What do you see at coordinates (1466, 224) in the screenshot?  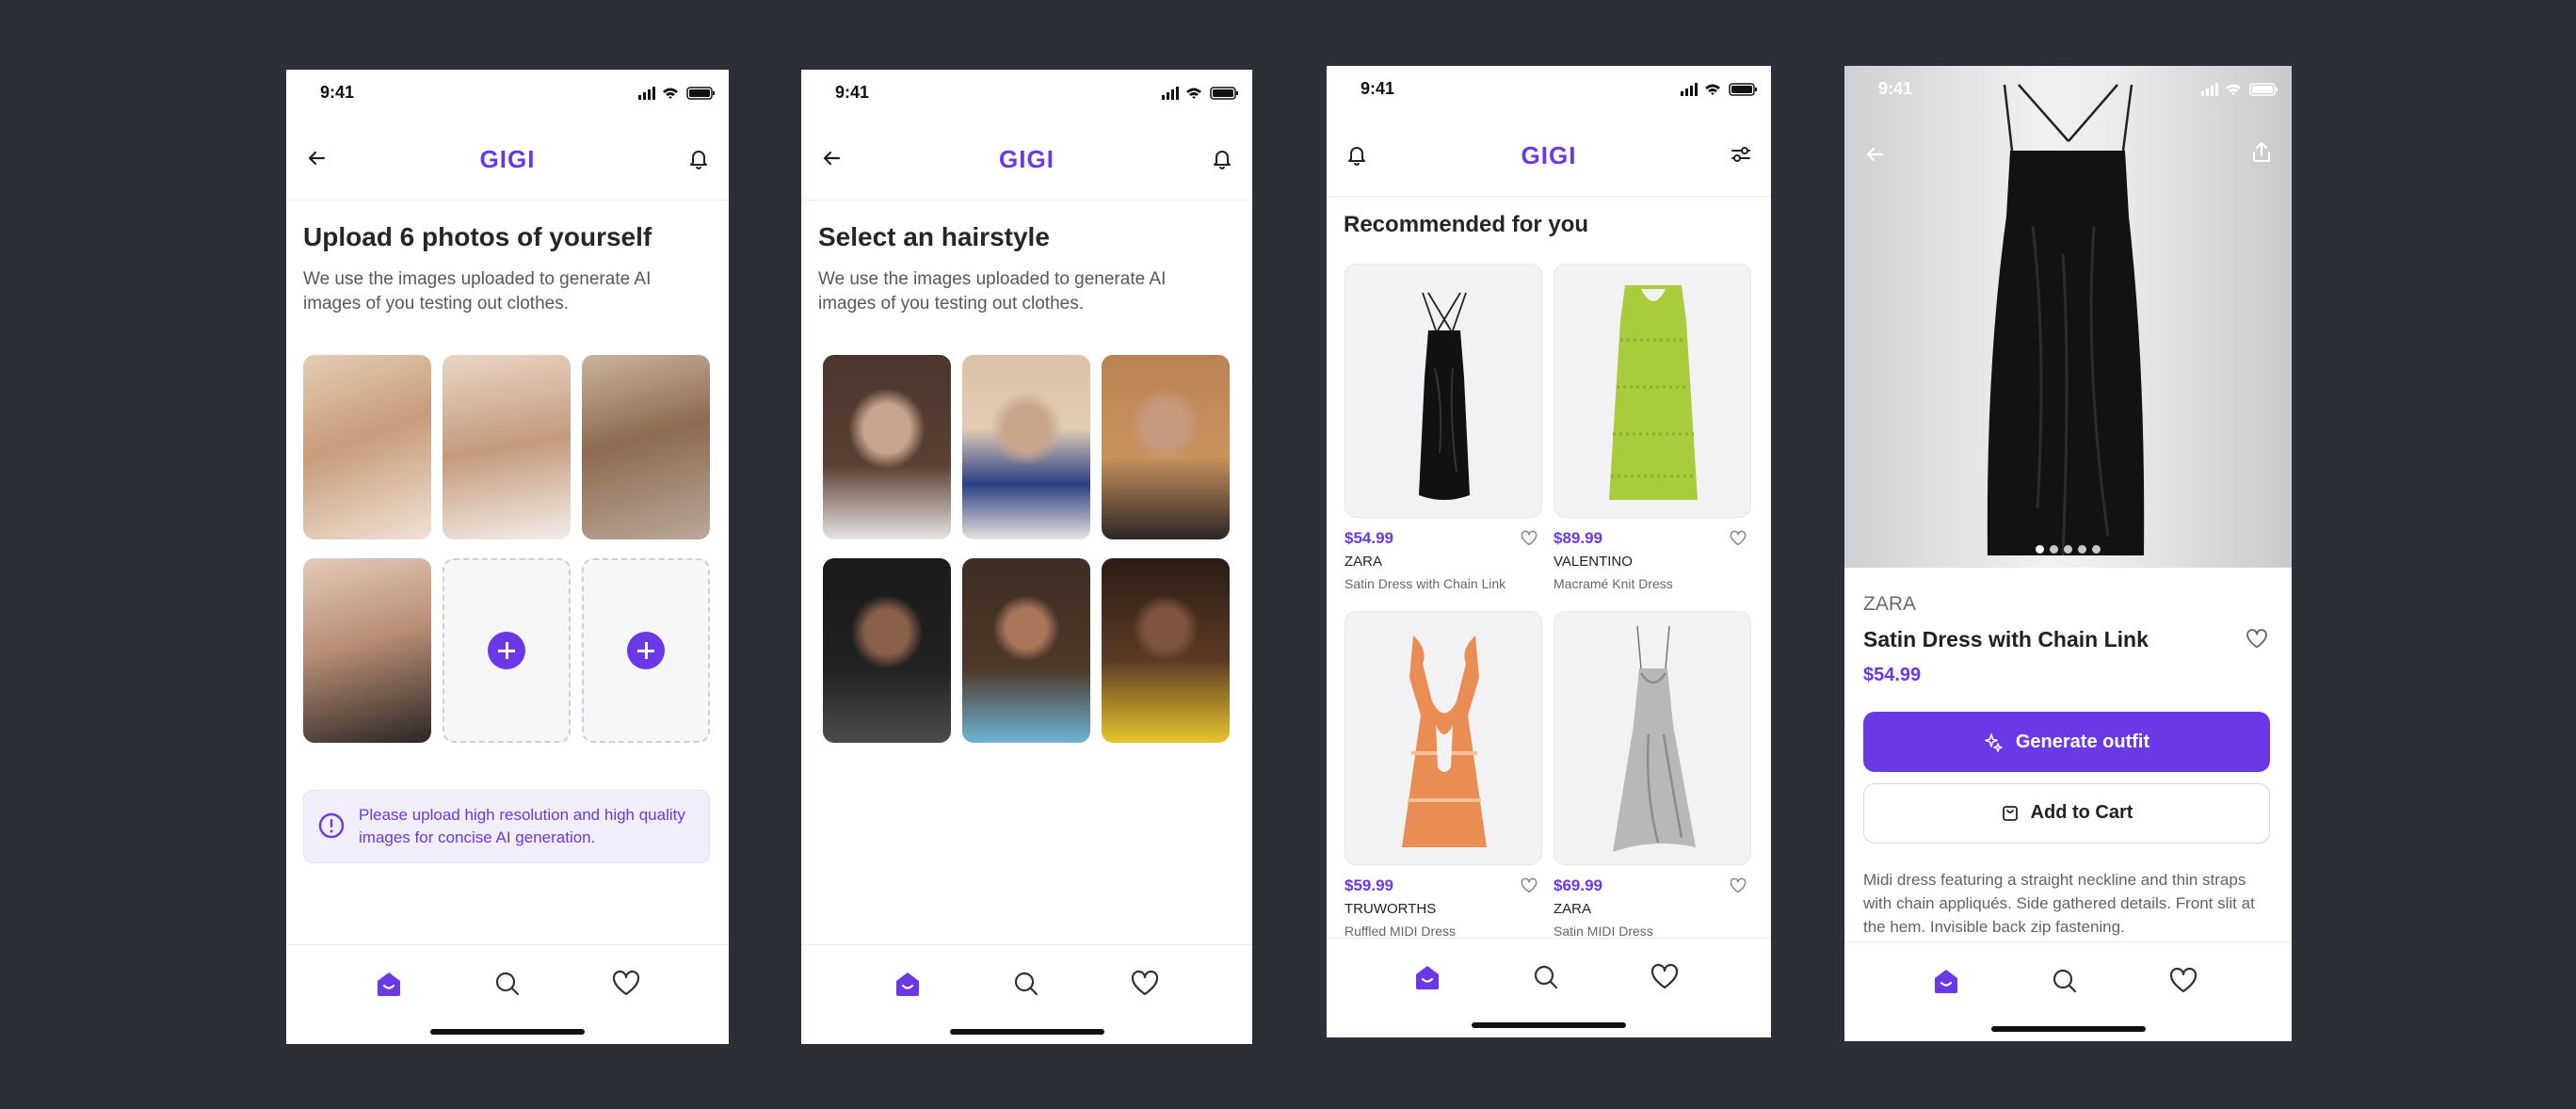 I see `section-title: Recommended for you` at bounding box center [1466, 224].